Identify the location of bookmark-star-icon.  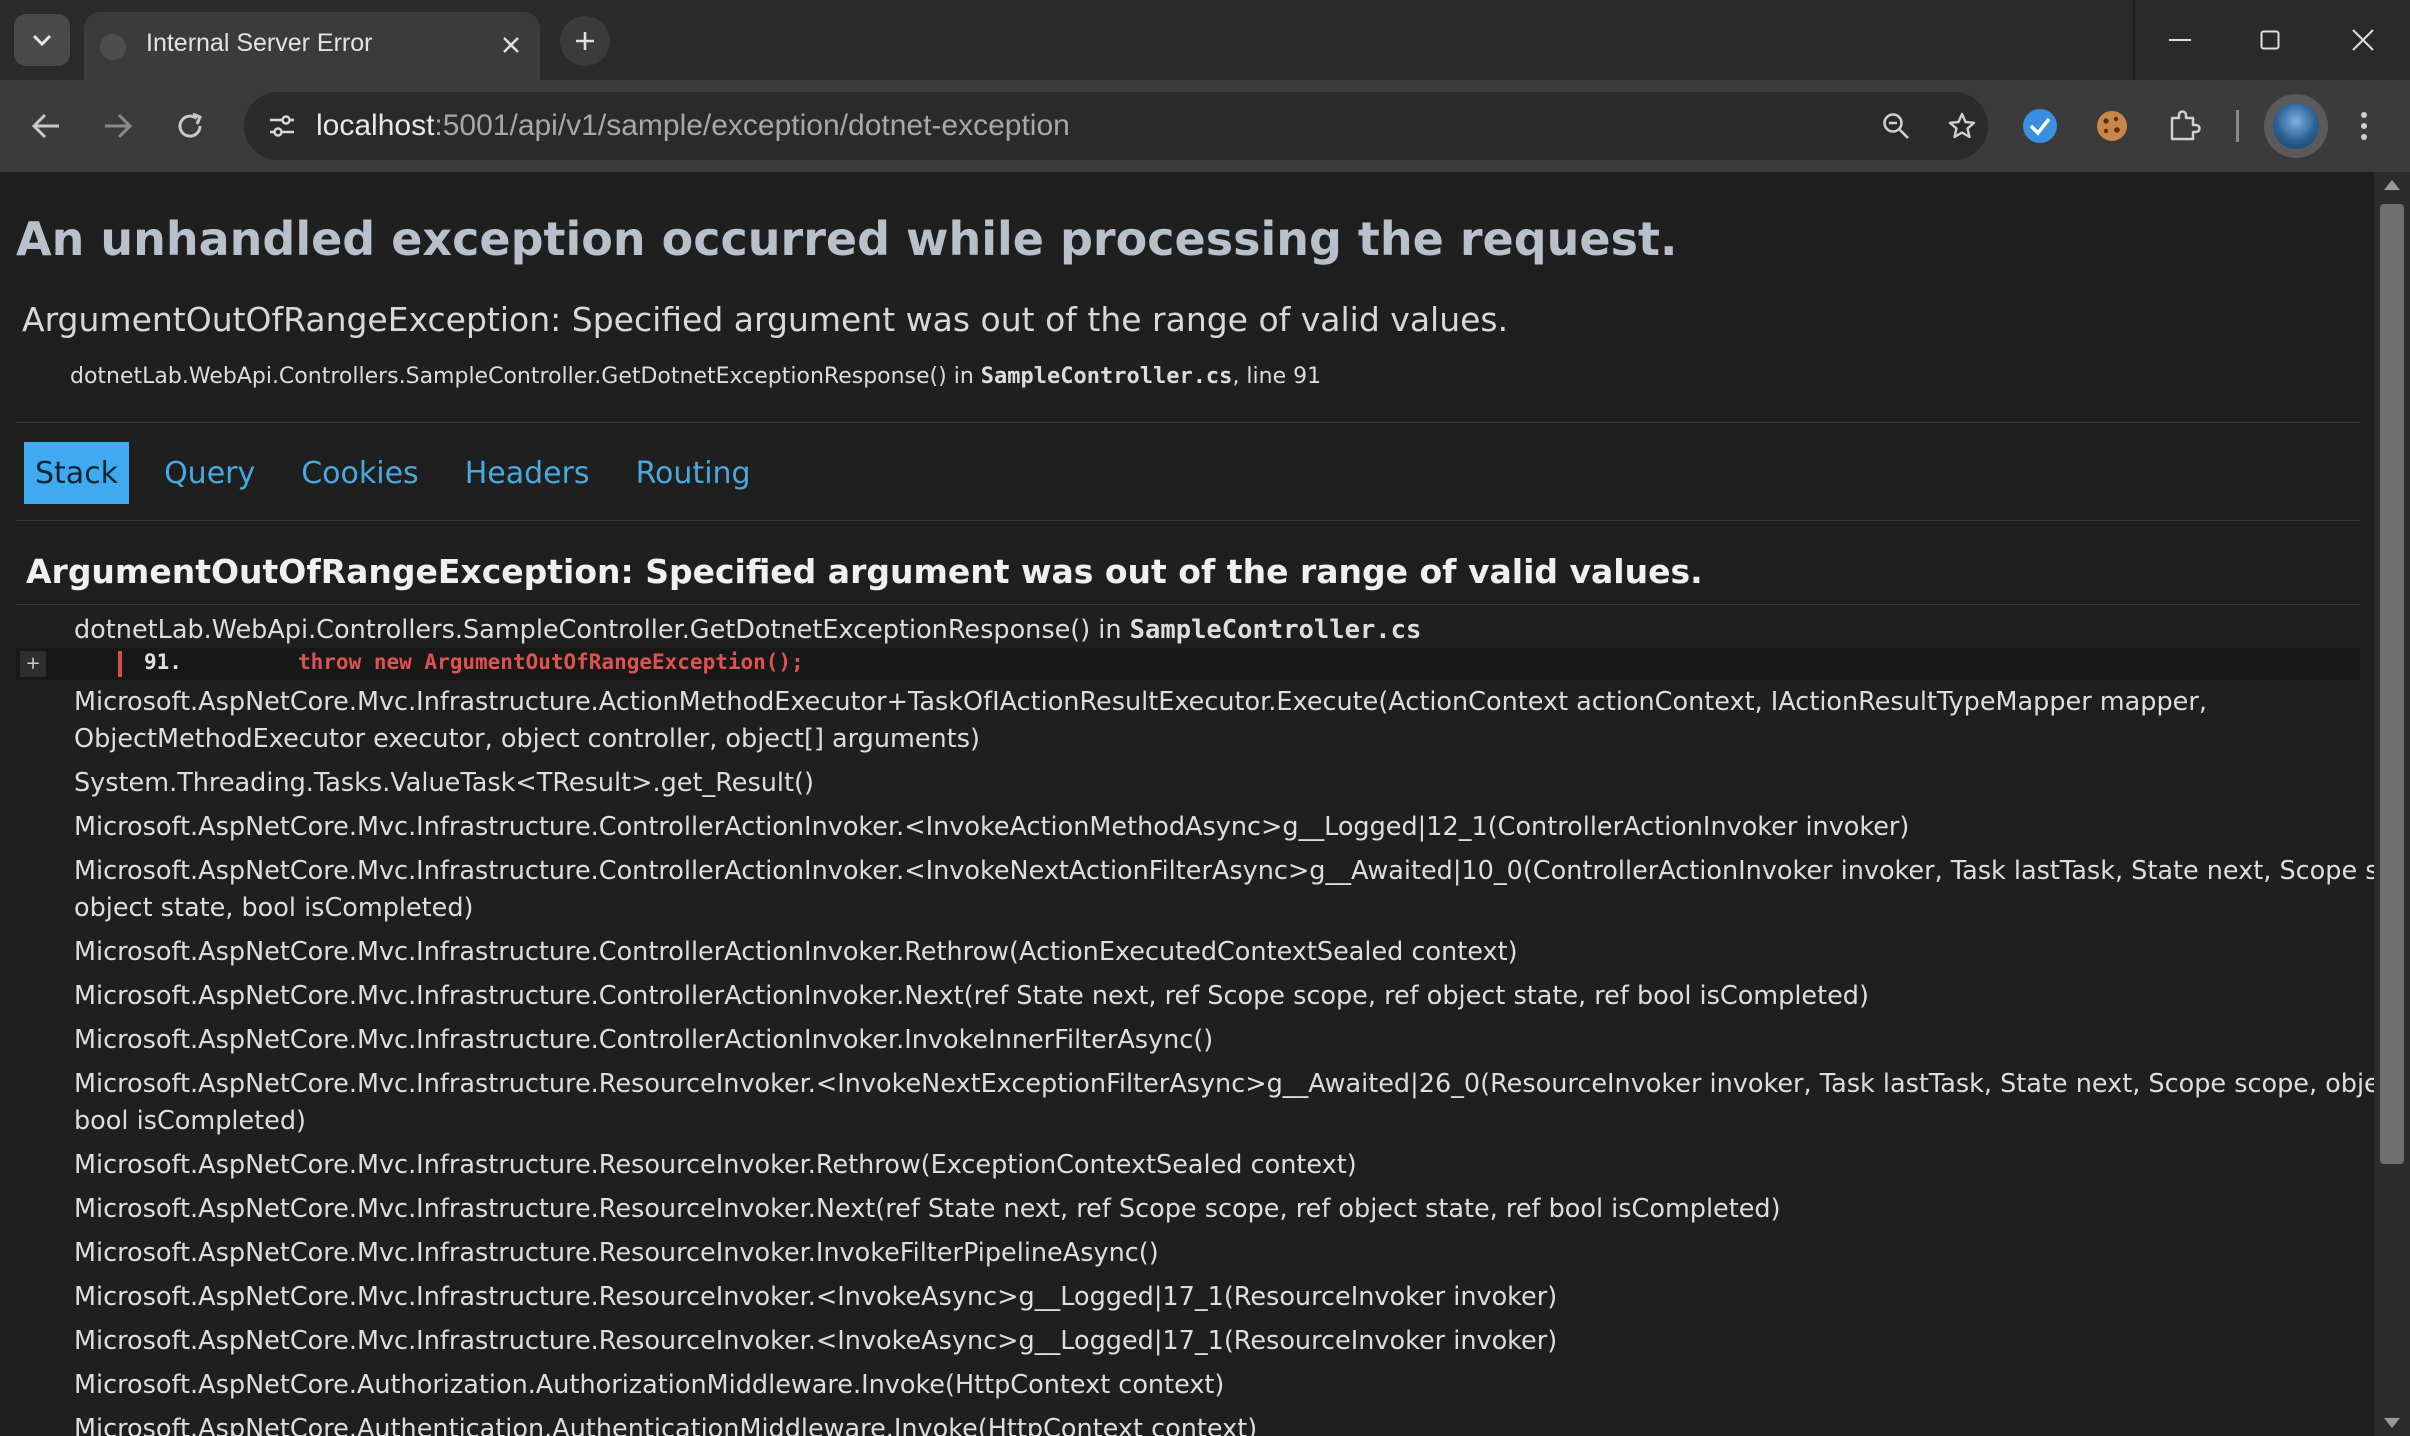
(1962, 125).